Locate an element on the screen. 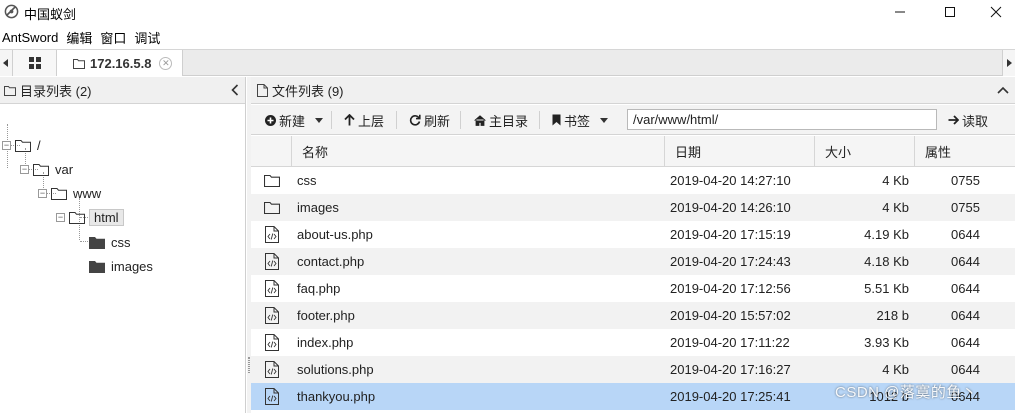  triangle-left-icon is located at coordinates (5, 63).